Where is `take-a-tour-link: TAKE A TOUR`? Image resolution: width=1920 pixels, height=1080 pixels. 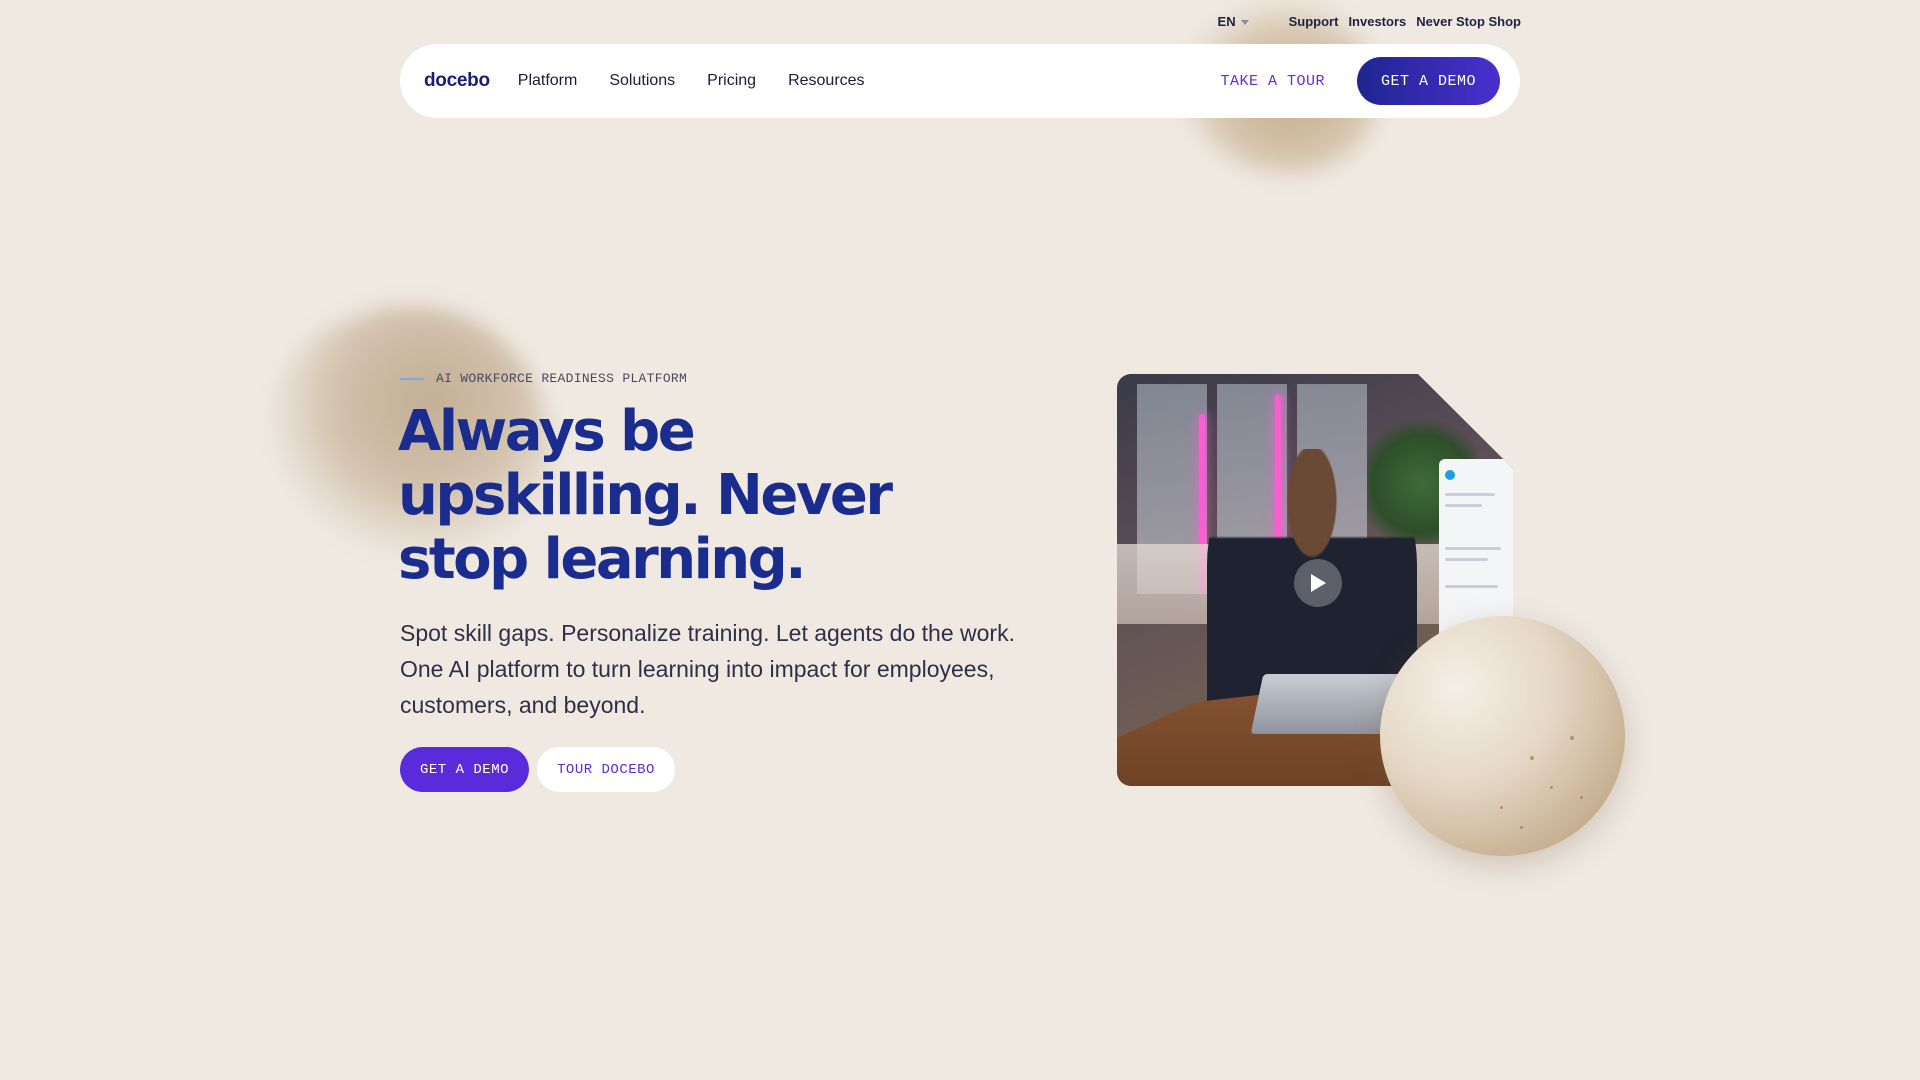
take-a-tour-link: TAKE A TOUR is located at coordinates (1272, 81).